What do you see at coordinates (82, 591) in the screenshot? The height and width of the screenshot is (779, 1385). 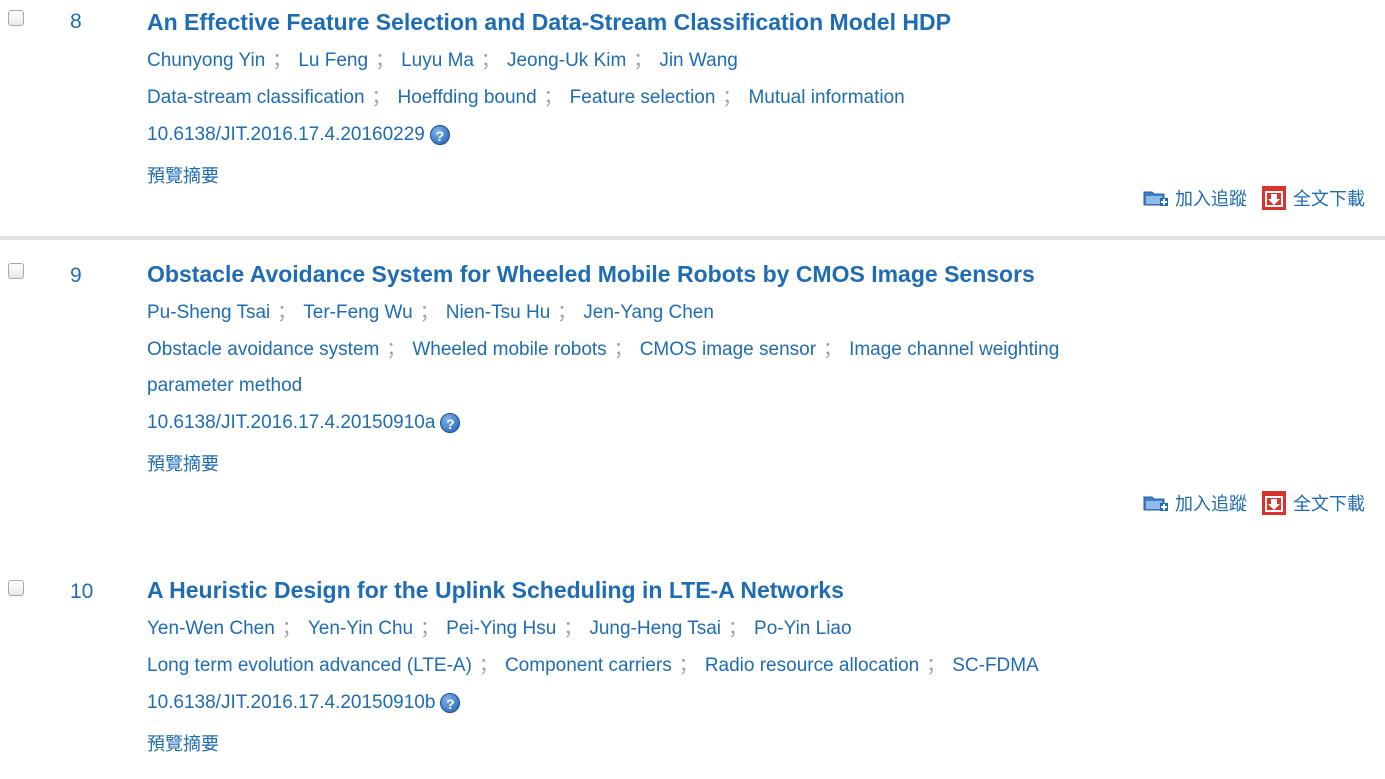 I see `result-number: 10` at bounding box center [82, 591].